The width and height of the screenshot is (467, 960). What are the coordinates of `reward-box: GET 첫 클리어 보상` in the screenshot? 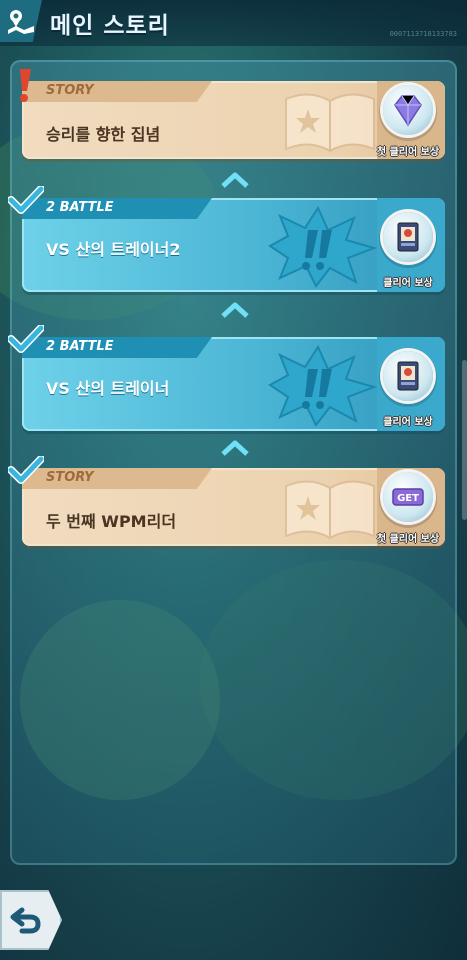 It's located at (411, 507).